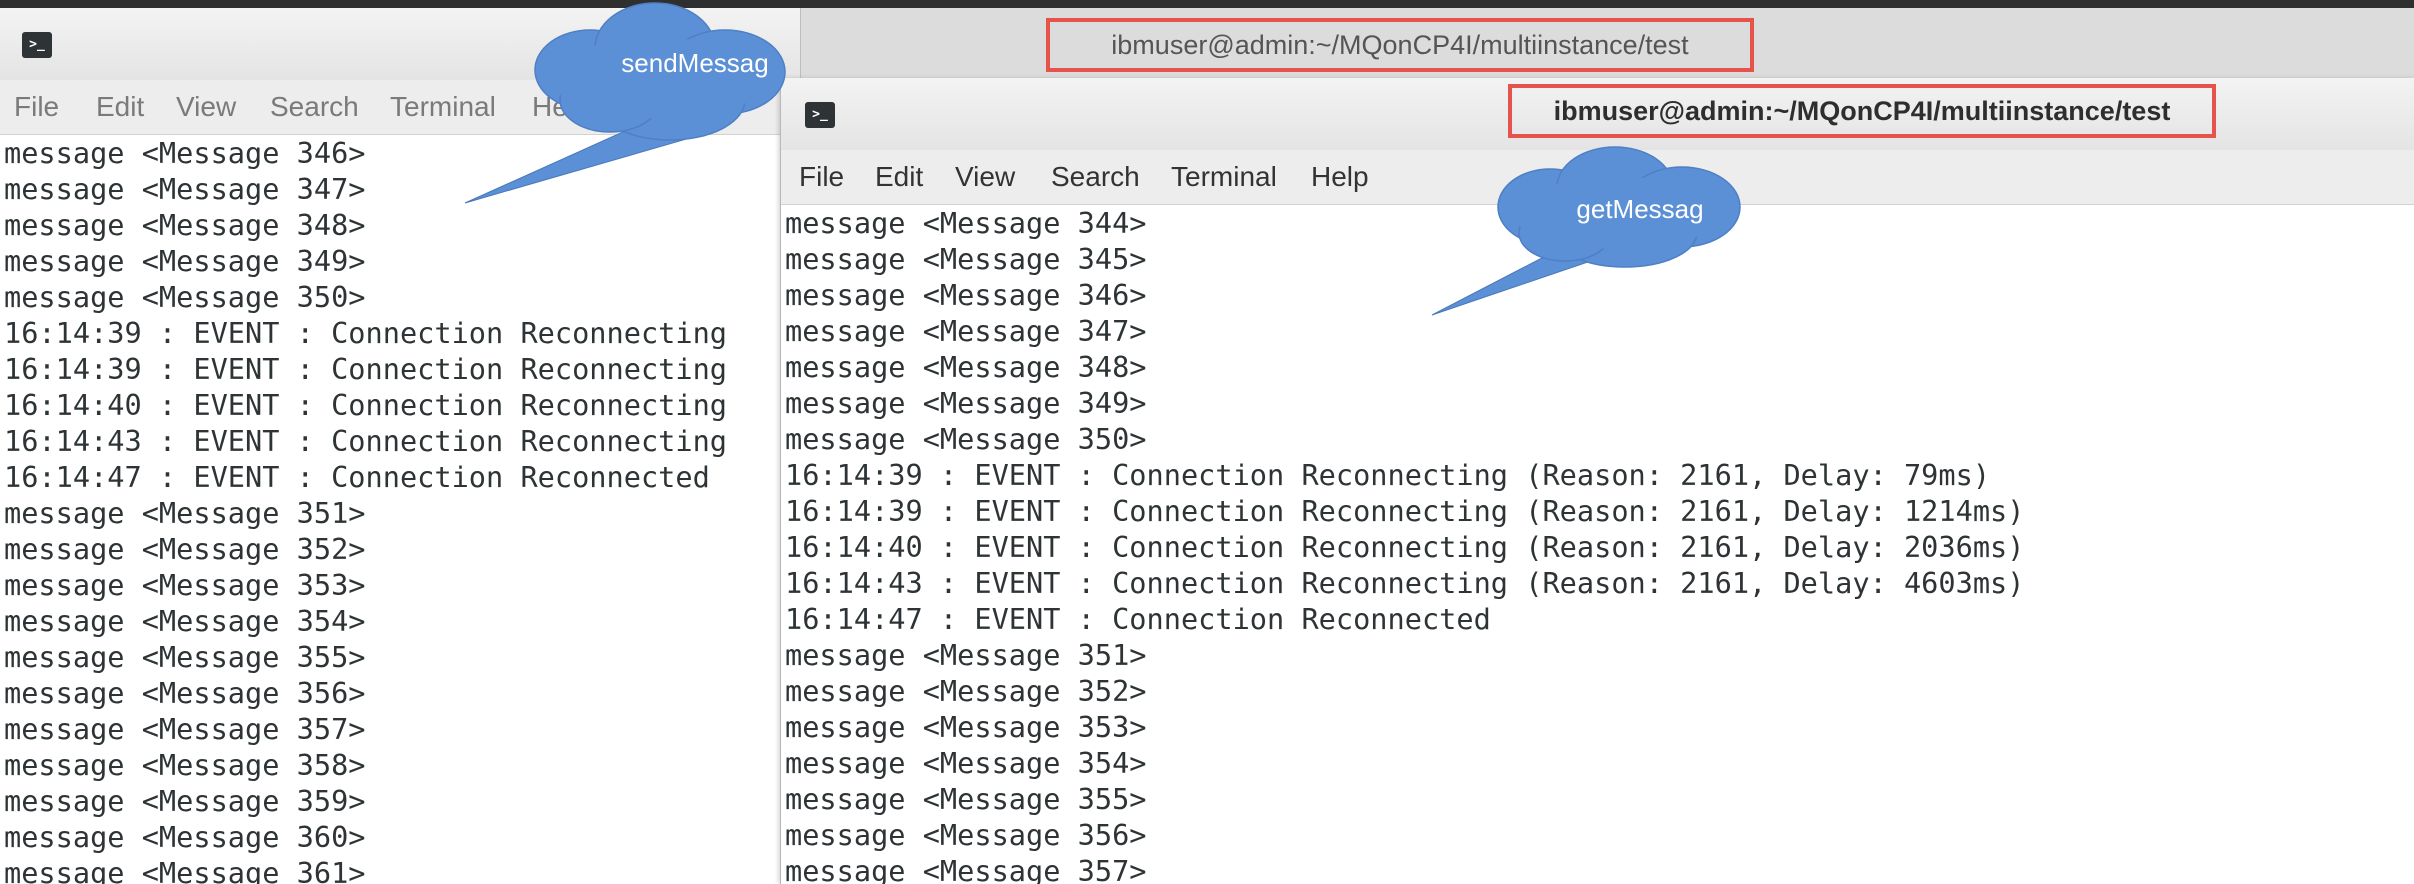 The width and height of the screenshot is (2414, 884). Describe the element at coordinates (1207, 4) in the screenshot. I see `desktop-top-strip` at that location.